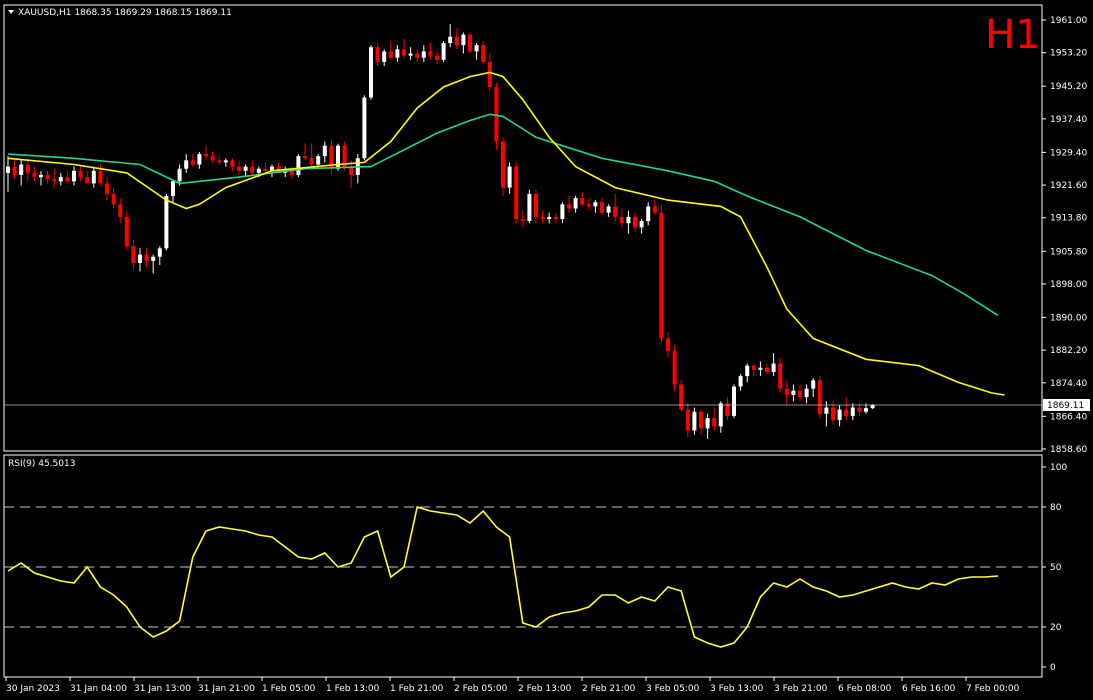 The width and height of the screenshot is (1093, 700). Describe the element at coordinates (993, 689) in the screenshot. I see `time-tick-label: 7 Feb 00:00` at that location.